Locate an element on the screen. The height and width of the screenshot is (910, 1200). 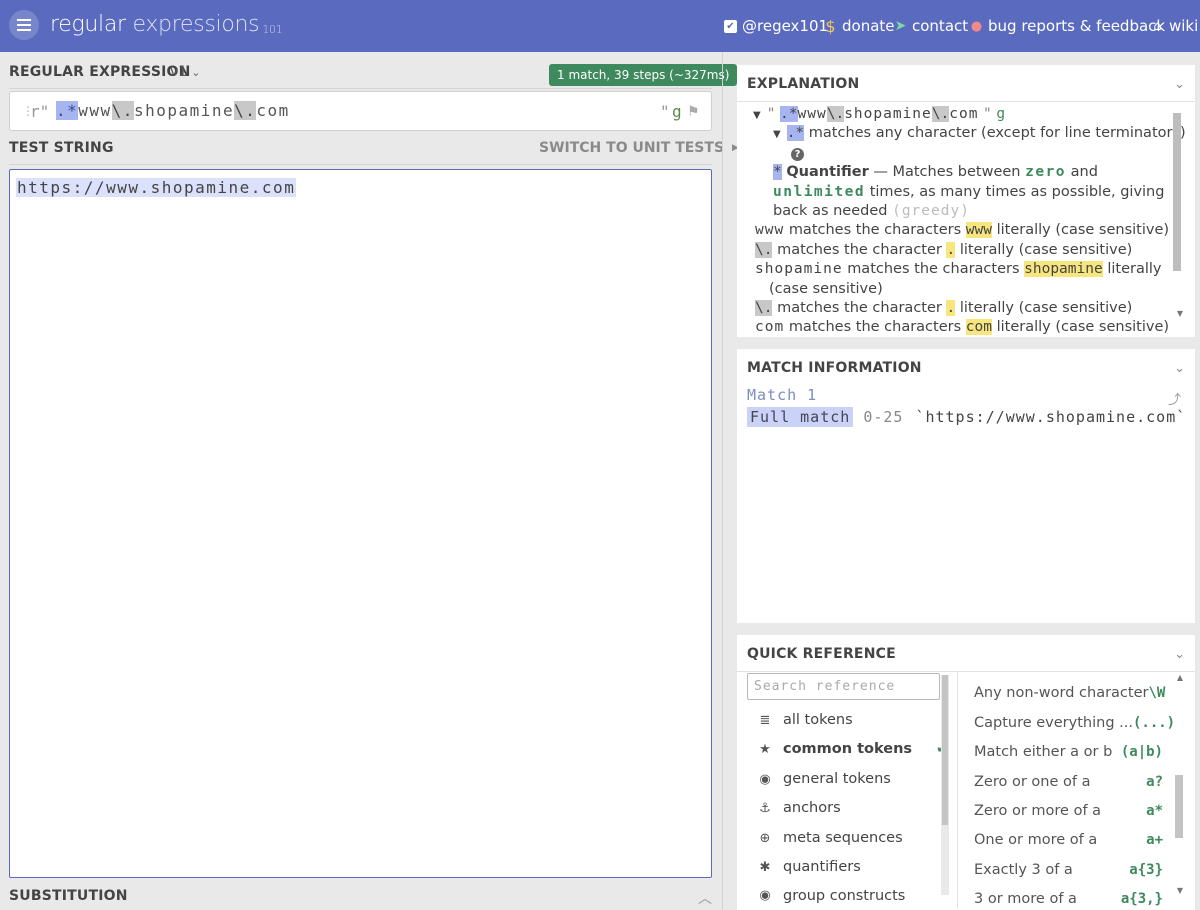
category-anchors: ⚓ anchors is located at coordinates (798, 808).